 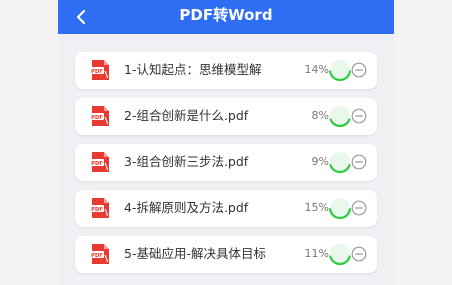 I want to click on file-item: PDF 2-组合创新是什么.pdf 8%, so click(x=226, y=116).